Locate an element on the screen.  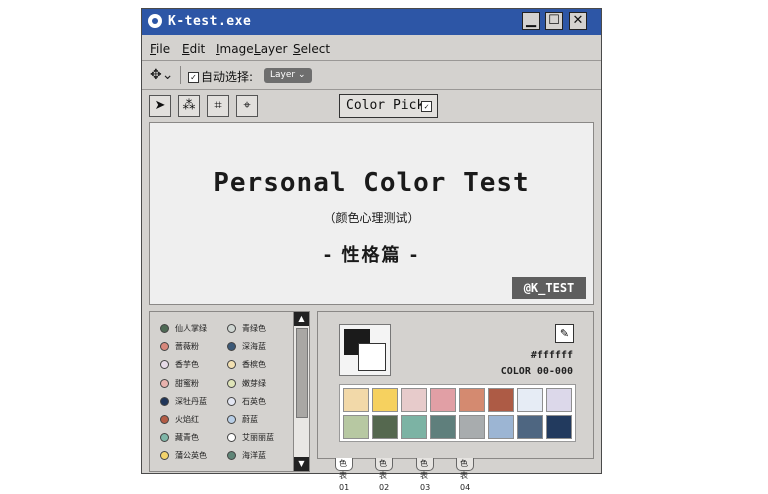
color-preview is located at coordinates (365, 350).